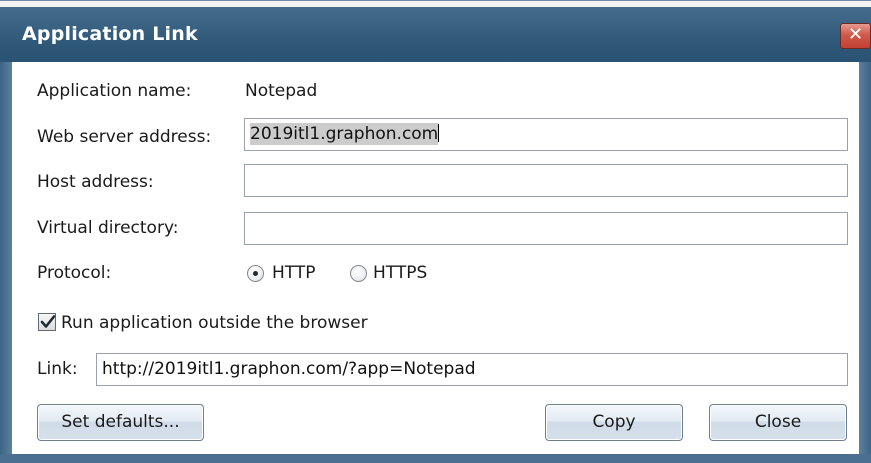 The image size is (871, 463). I want to click on protocol-https-radio, so click(358, 273).